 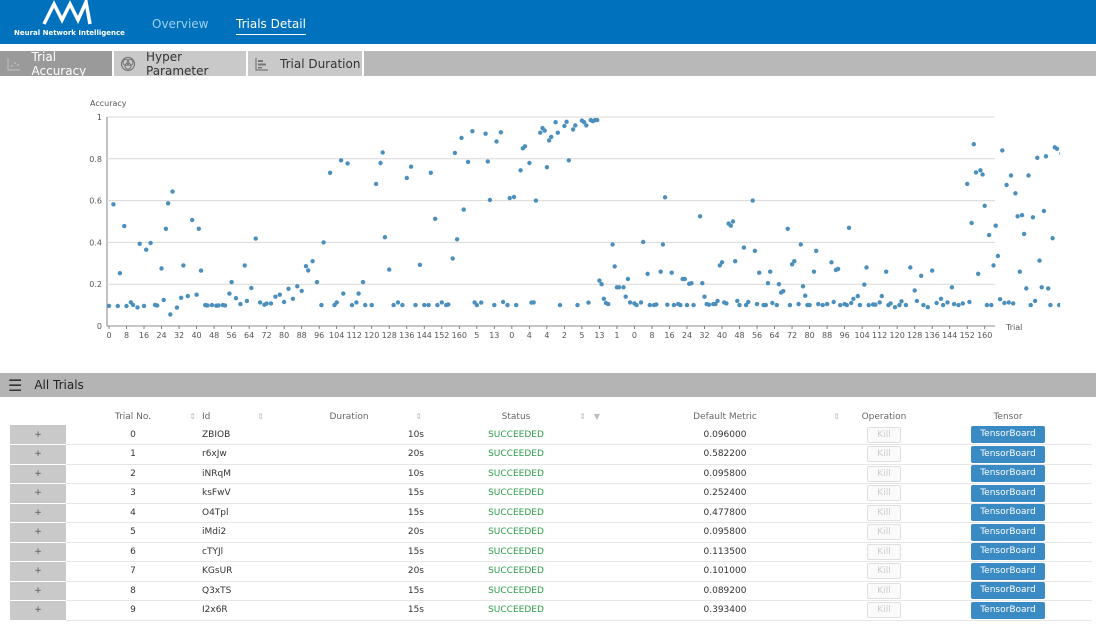 What do you see at coordinates (180, 24) in the screenshot?
I see `nav-overview: Overview` at bounding box center [180, 24].